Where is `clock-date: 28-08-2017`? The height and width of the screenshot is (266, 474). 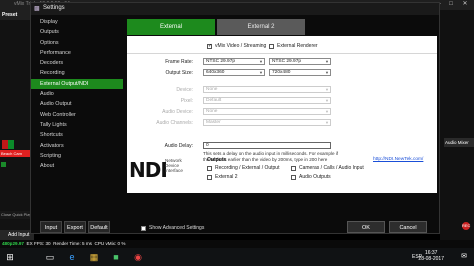
clock-date: 28-08-2017 is located at coordinates (431, 259).